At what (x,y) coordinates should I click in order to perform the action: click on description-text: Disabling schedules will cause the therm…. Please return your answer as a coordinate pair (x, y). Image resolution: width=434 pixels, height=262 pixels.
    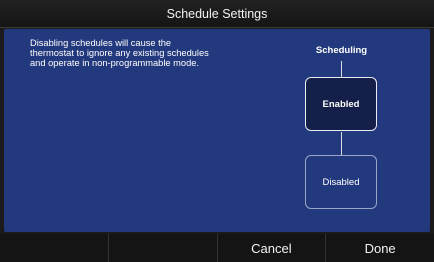
    Looking at the image, I should click on (119, 53).